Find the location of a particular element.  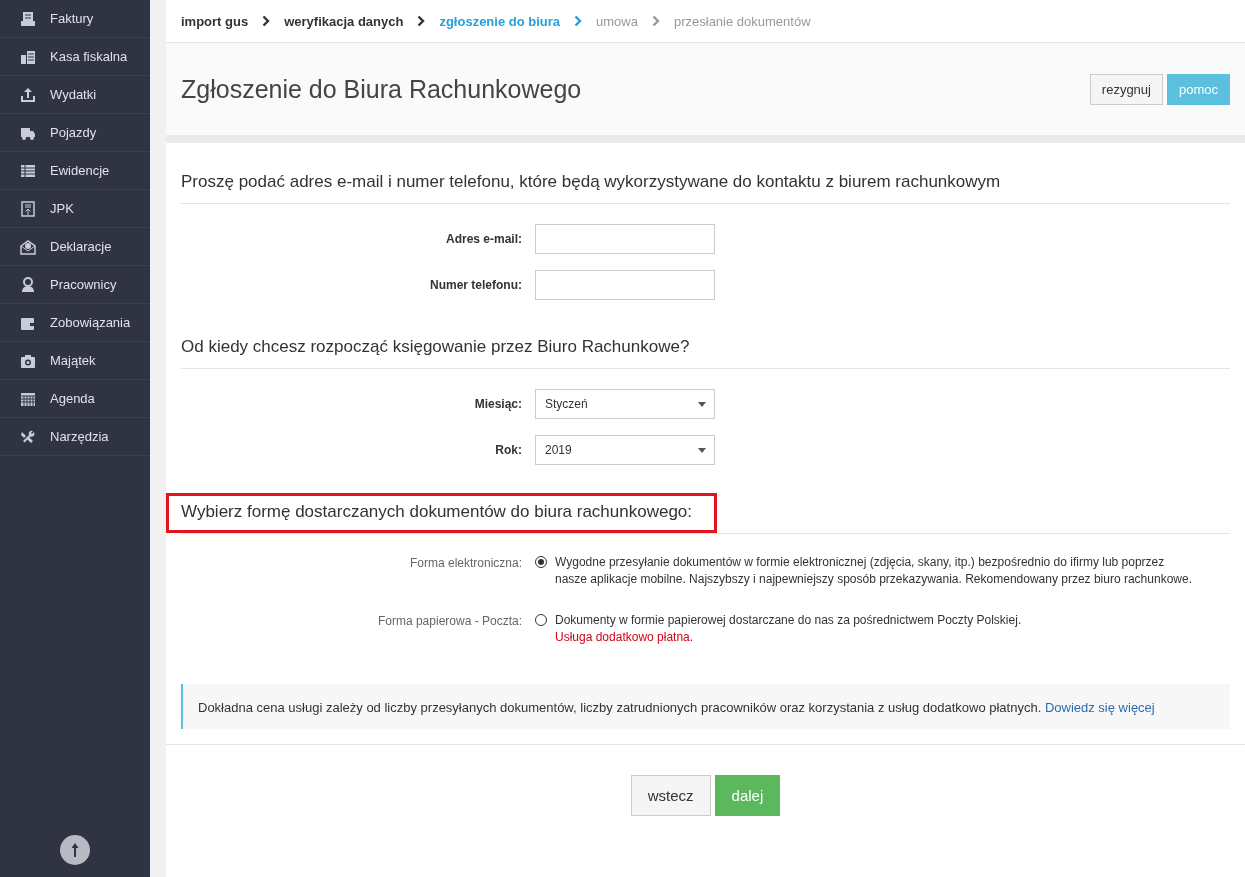

learn-more-link: Dowiedz się więcej is located at coordinates (1099, 707).